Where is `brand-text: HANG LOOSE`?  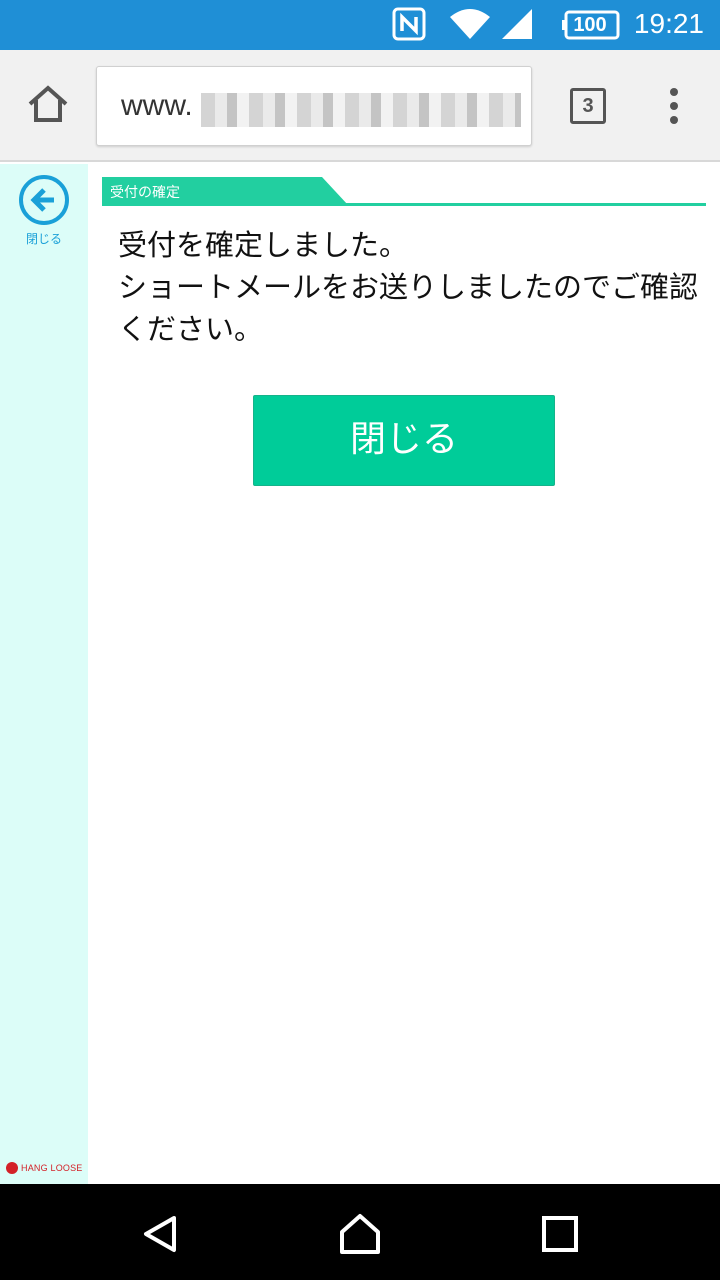 brand-text: HANG LOOSE is located at coordinates (52, 1168).